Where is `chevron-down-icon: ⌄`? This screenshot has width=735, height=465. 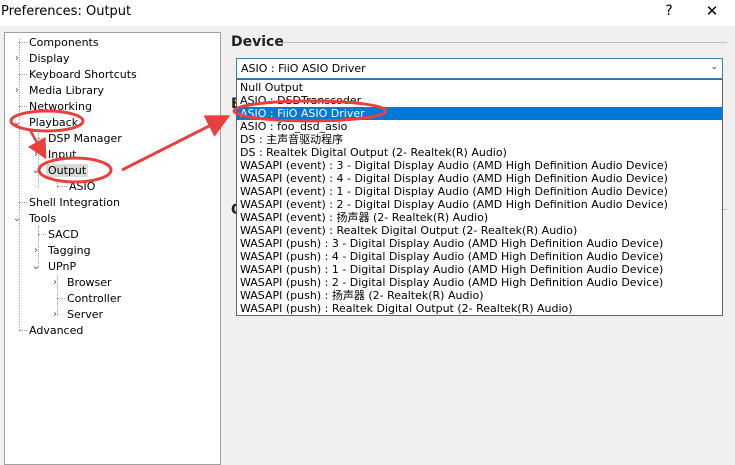
chevron-down-icon: ⌄ is located at coordinates (714, 67).